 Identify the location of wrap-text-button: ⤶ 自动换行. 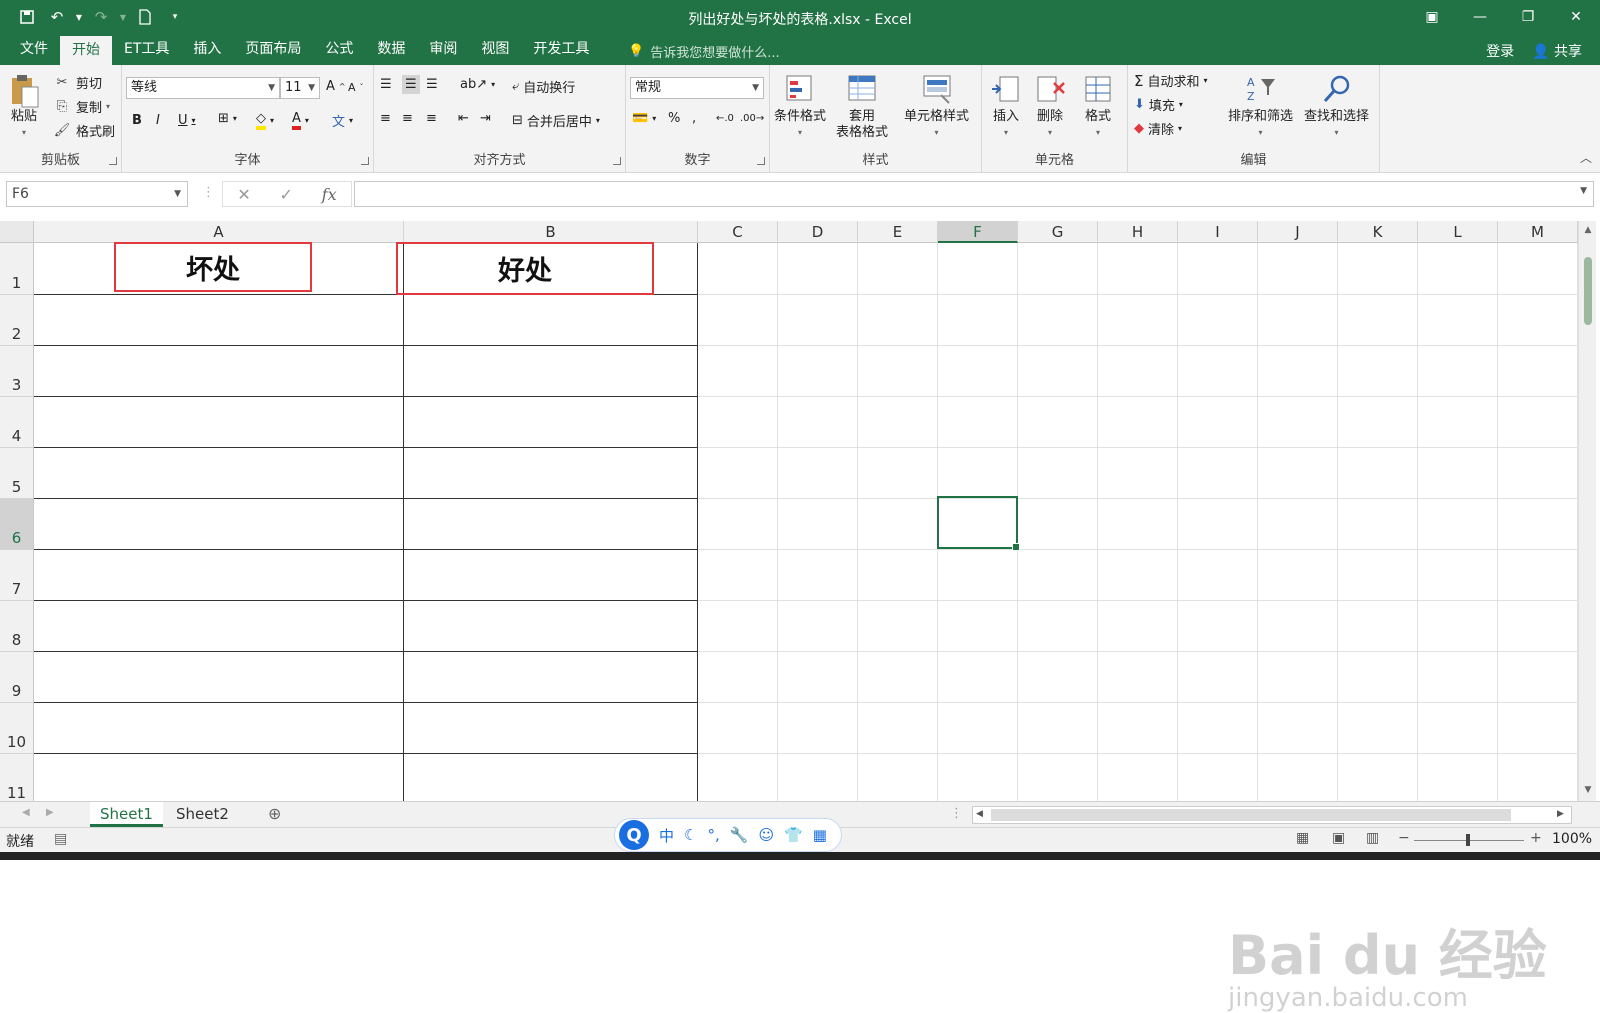
(543, 86).